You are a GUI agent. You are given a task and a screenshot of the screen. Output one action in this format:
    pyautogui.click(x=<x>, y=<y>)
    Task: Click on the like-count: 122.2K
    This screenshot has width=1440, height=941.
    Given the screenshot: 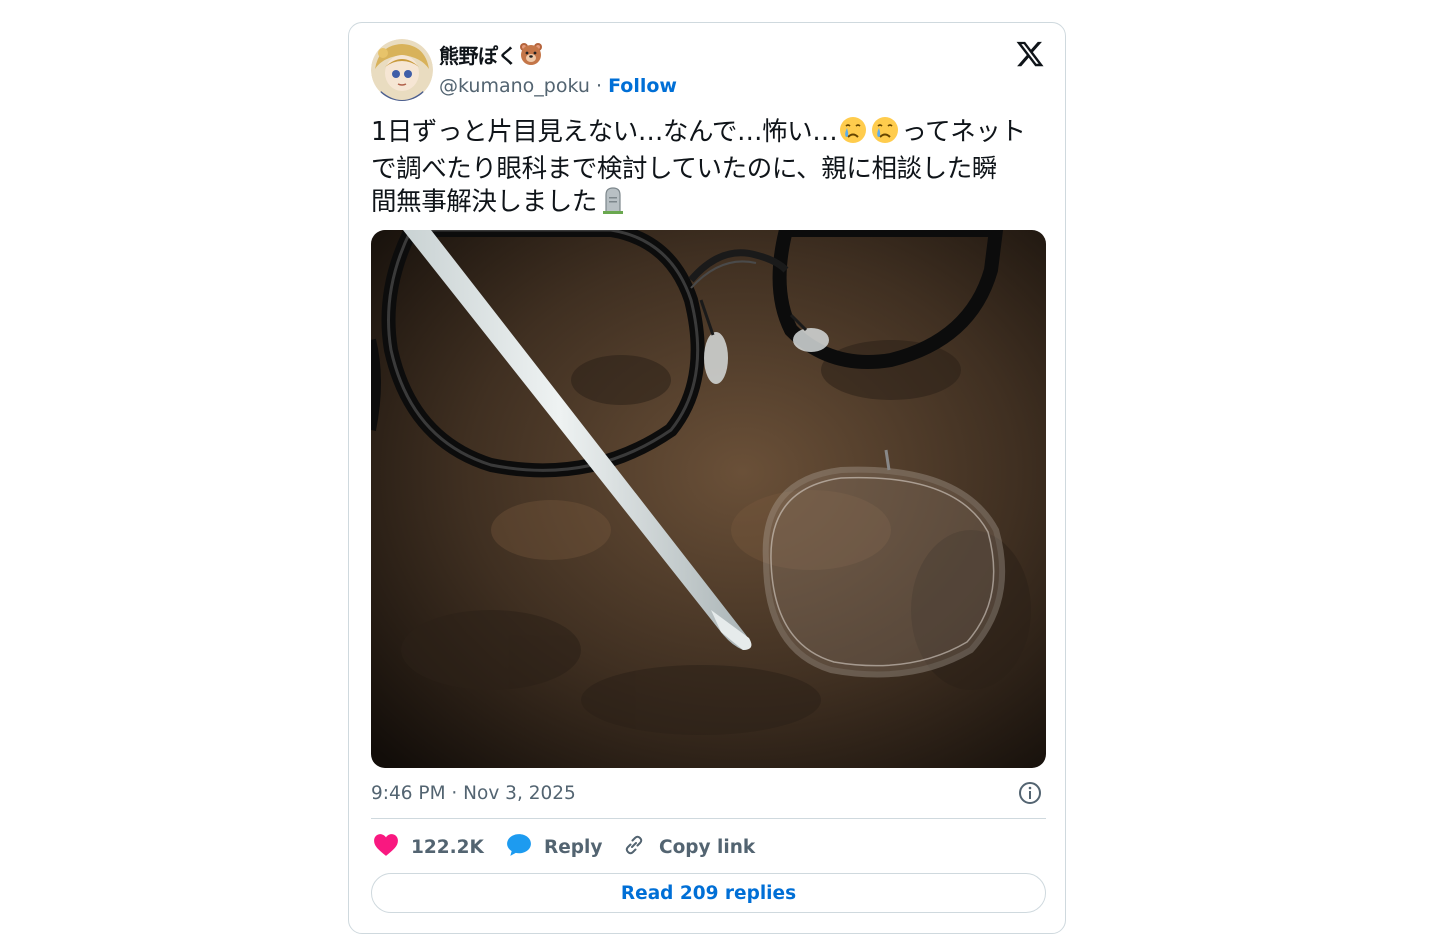 What is the action you would take?
    pyautogui.click(x=447, y=847)
    